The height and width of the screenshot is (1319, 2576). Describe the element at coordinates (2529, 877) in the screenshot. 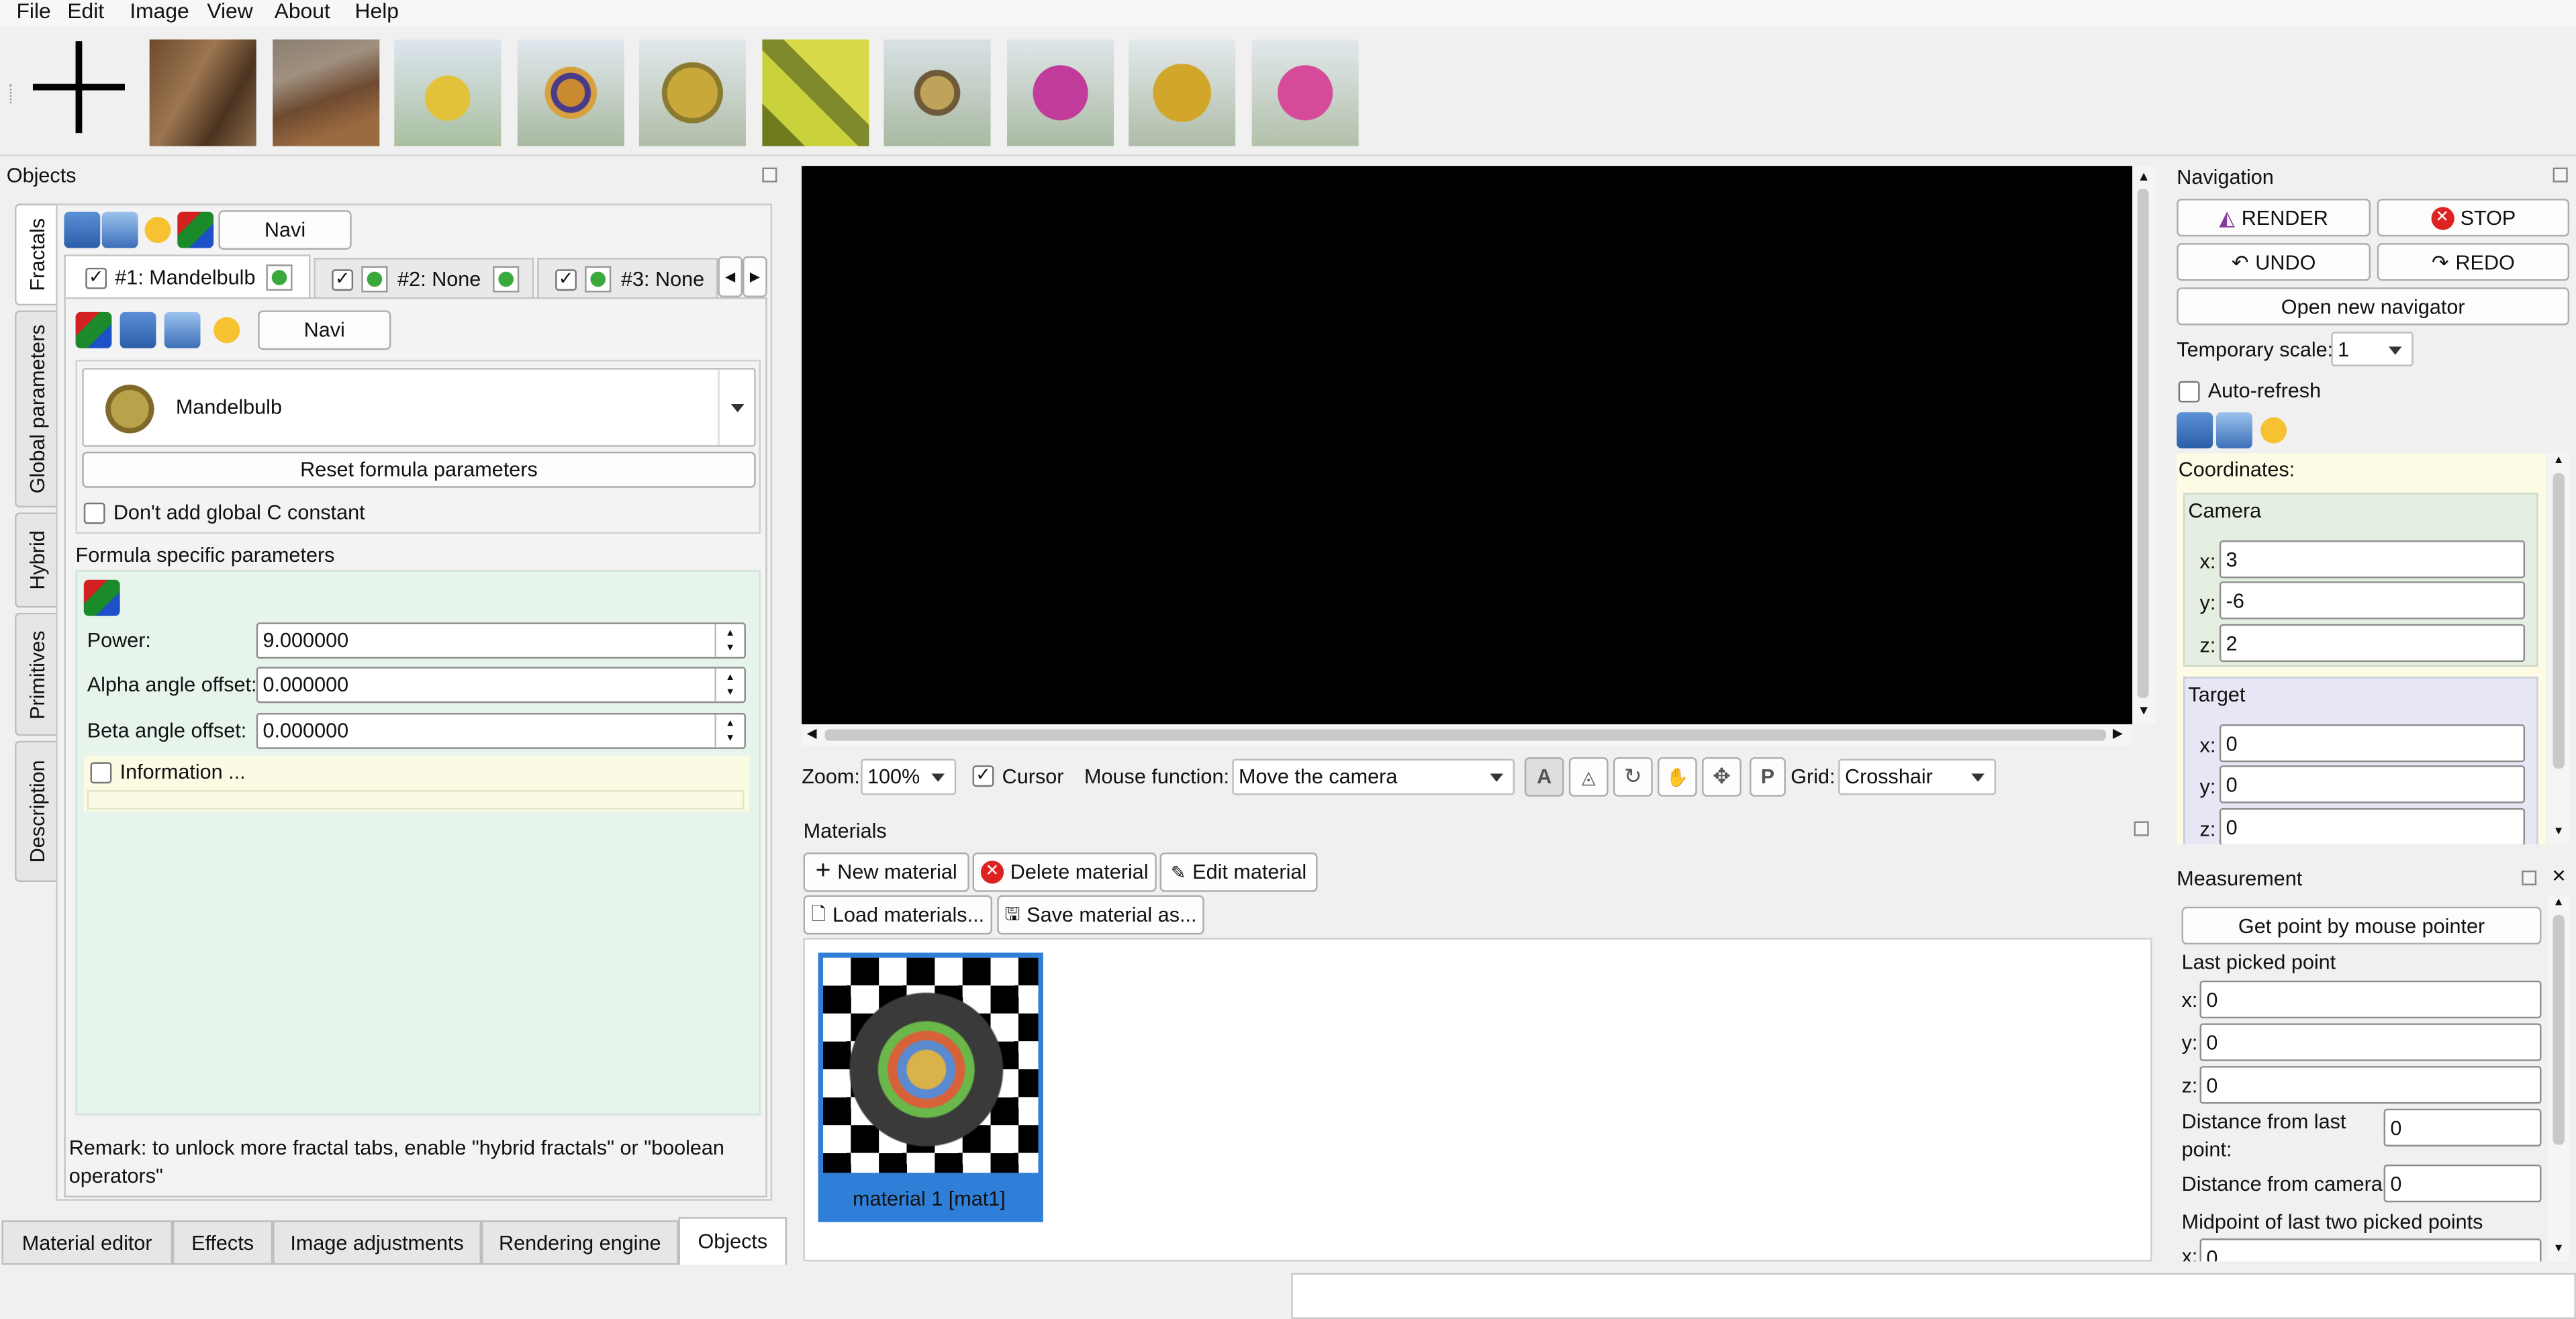

I see `measurement-float-button` at that location.